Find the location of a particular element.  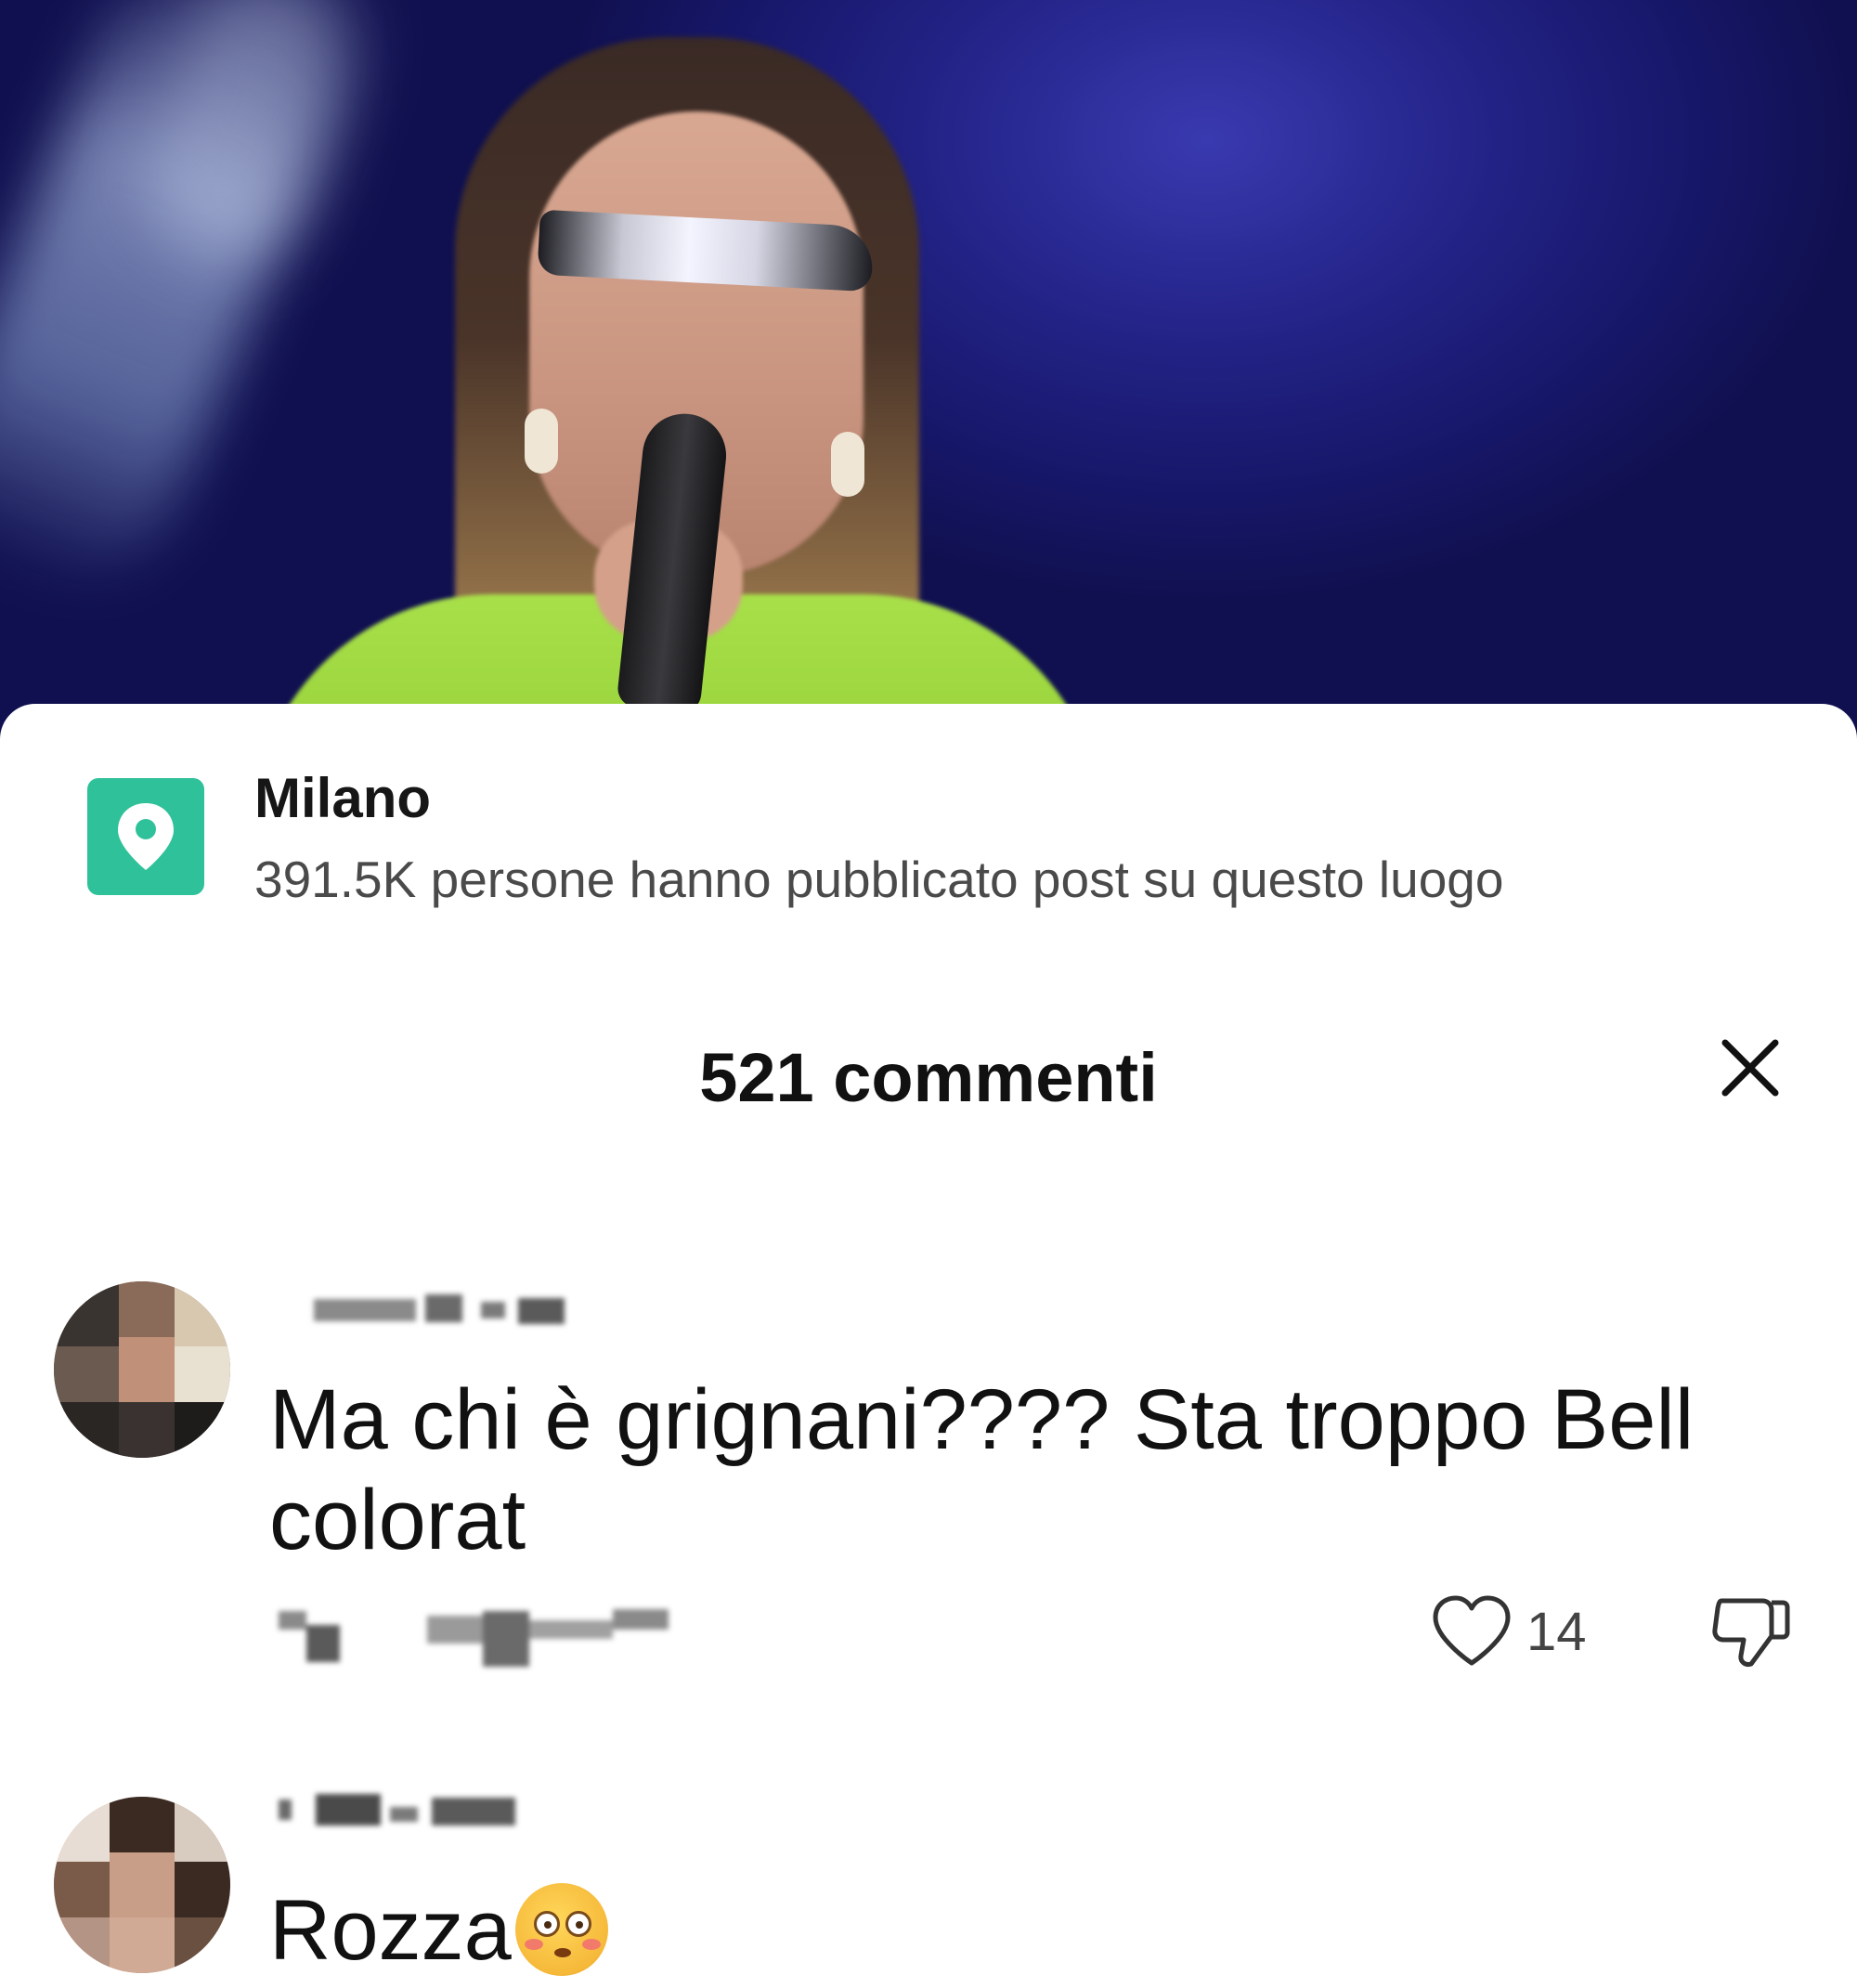

dislike-button is located at coordinates (1750, 1631).